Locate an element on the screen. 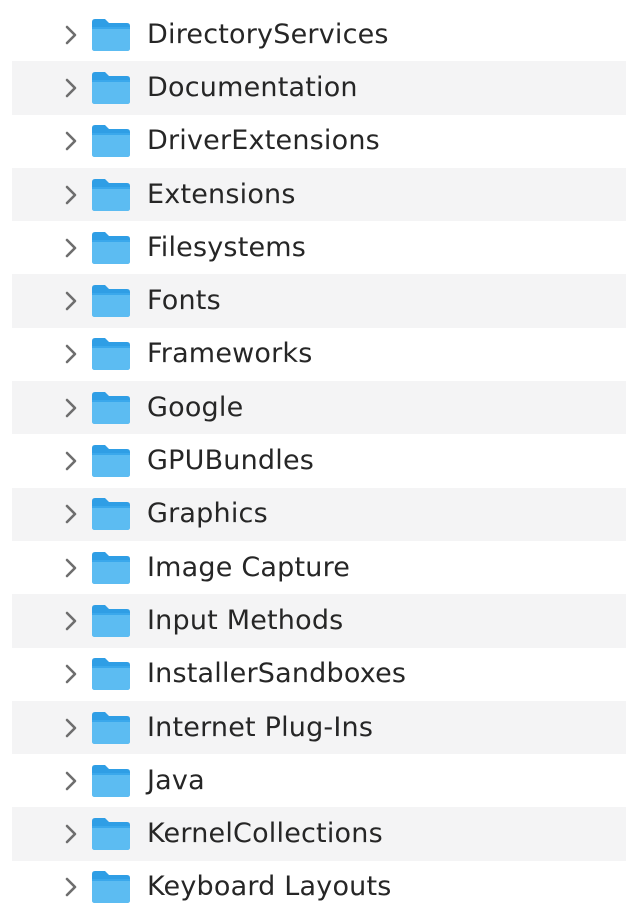 The height and width of the screenshot is (915, 626). folder-row: Java is located at coordinates (319, 780).